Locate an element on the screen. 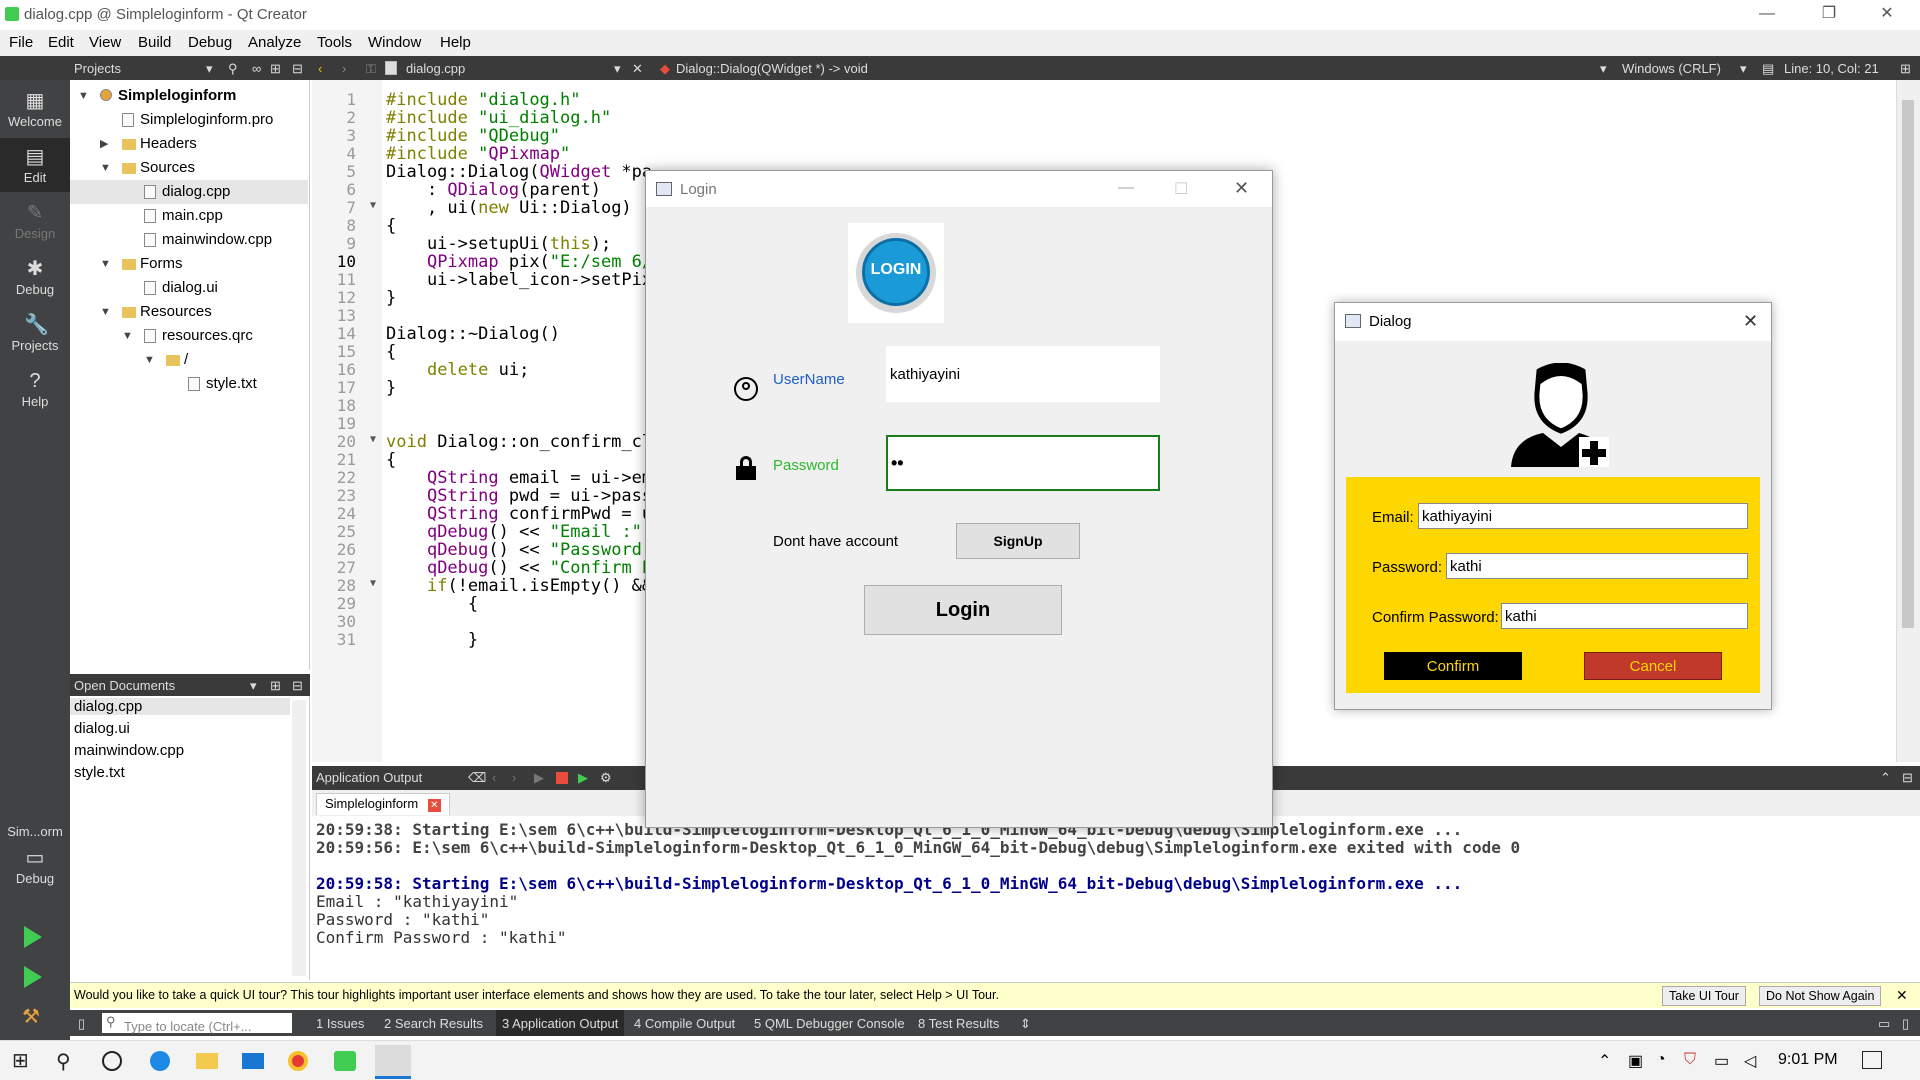 The height and width of the screenshot is (1080, 1920). tab-qml-debugger-console: 5 QML Debugger Console is located at coordinates (829, 1023).